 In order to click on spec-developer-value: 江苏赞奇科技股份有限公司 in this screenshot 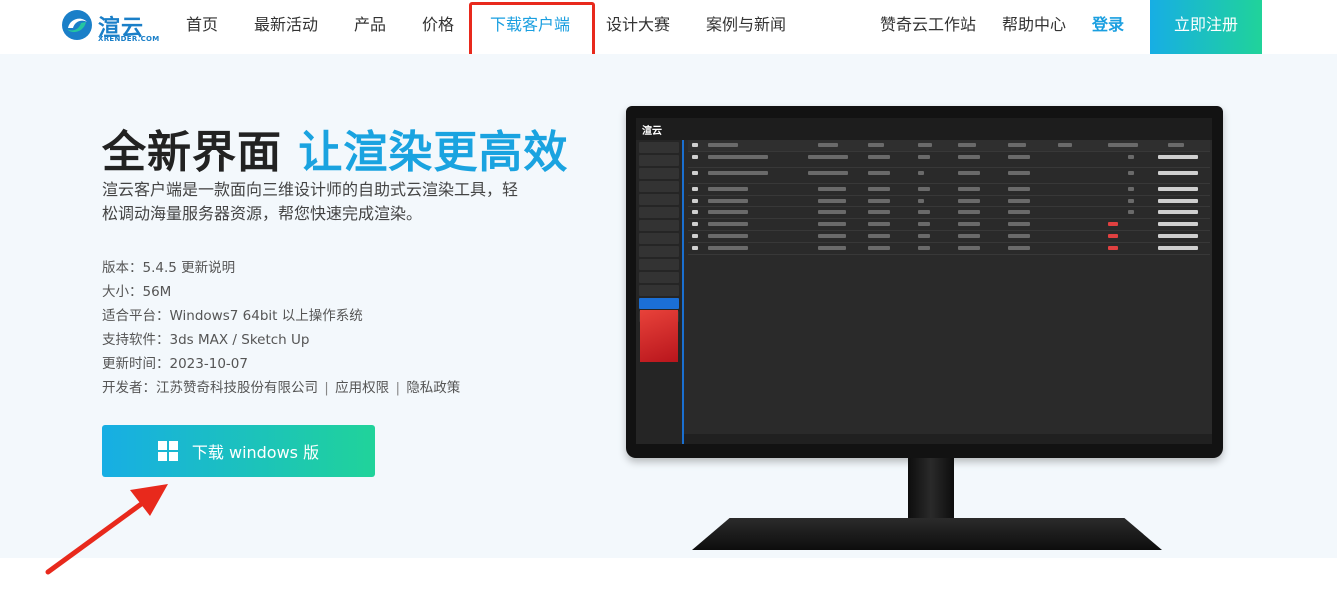, I will do `click(237, 388)`.